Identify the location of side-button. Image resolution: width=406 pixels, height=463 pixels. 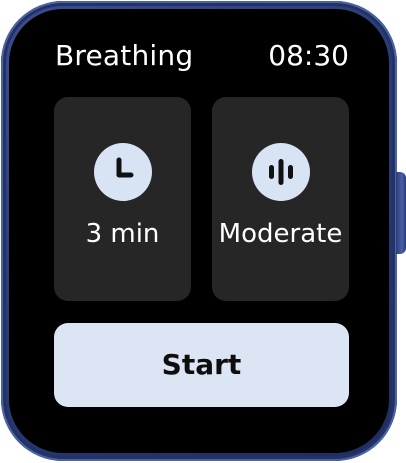
(401, 213).